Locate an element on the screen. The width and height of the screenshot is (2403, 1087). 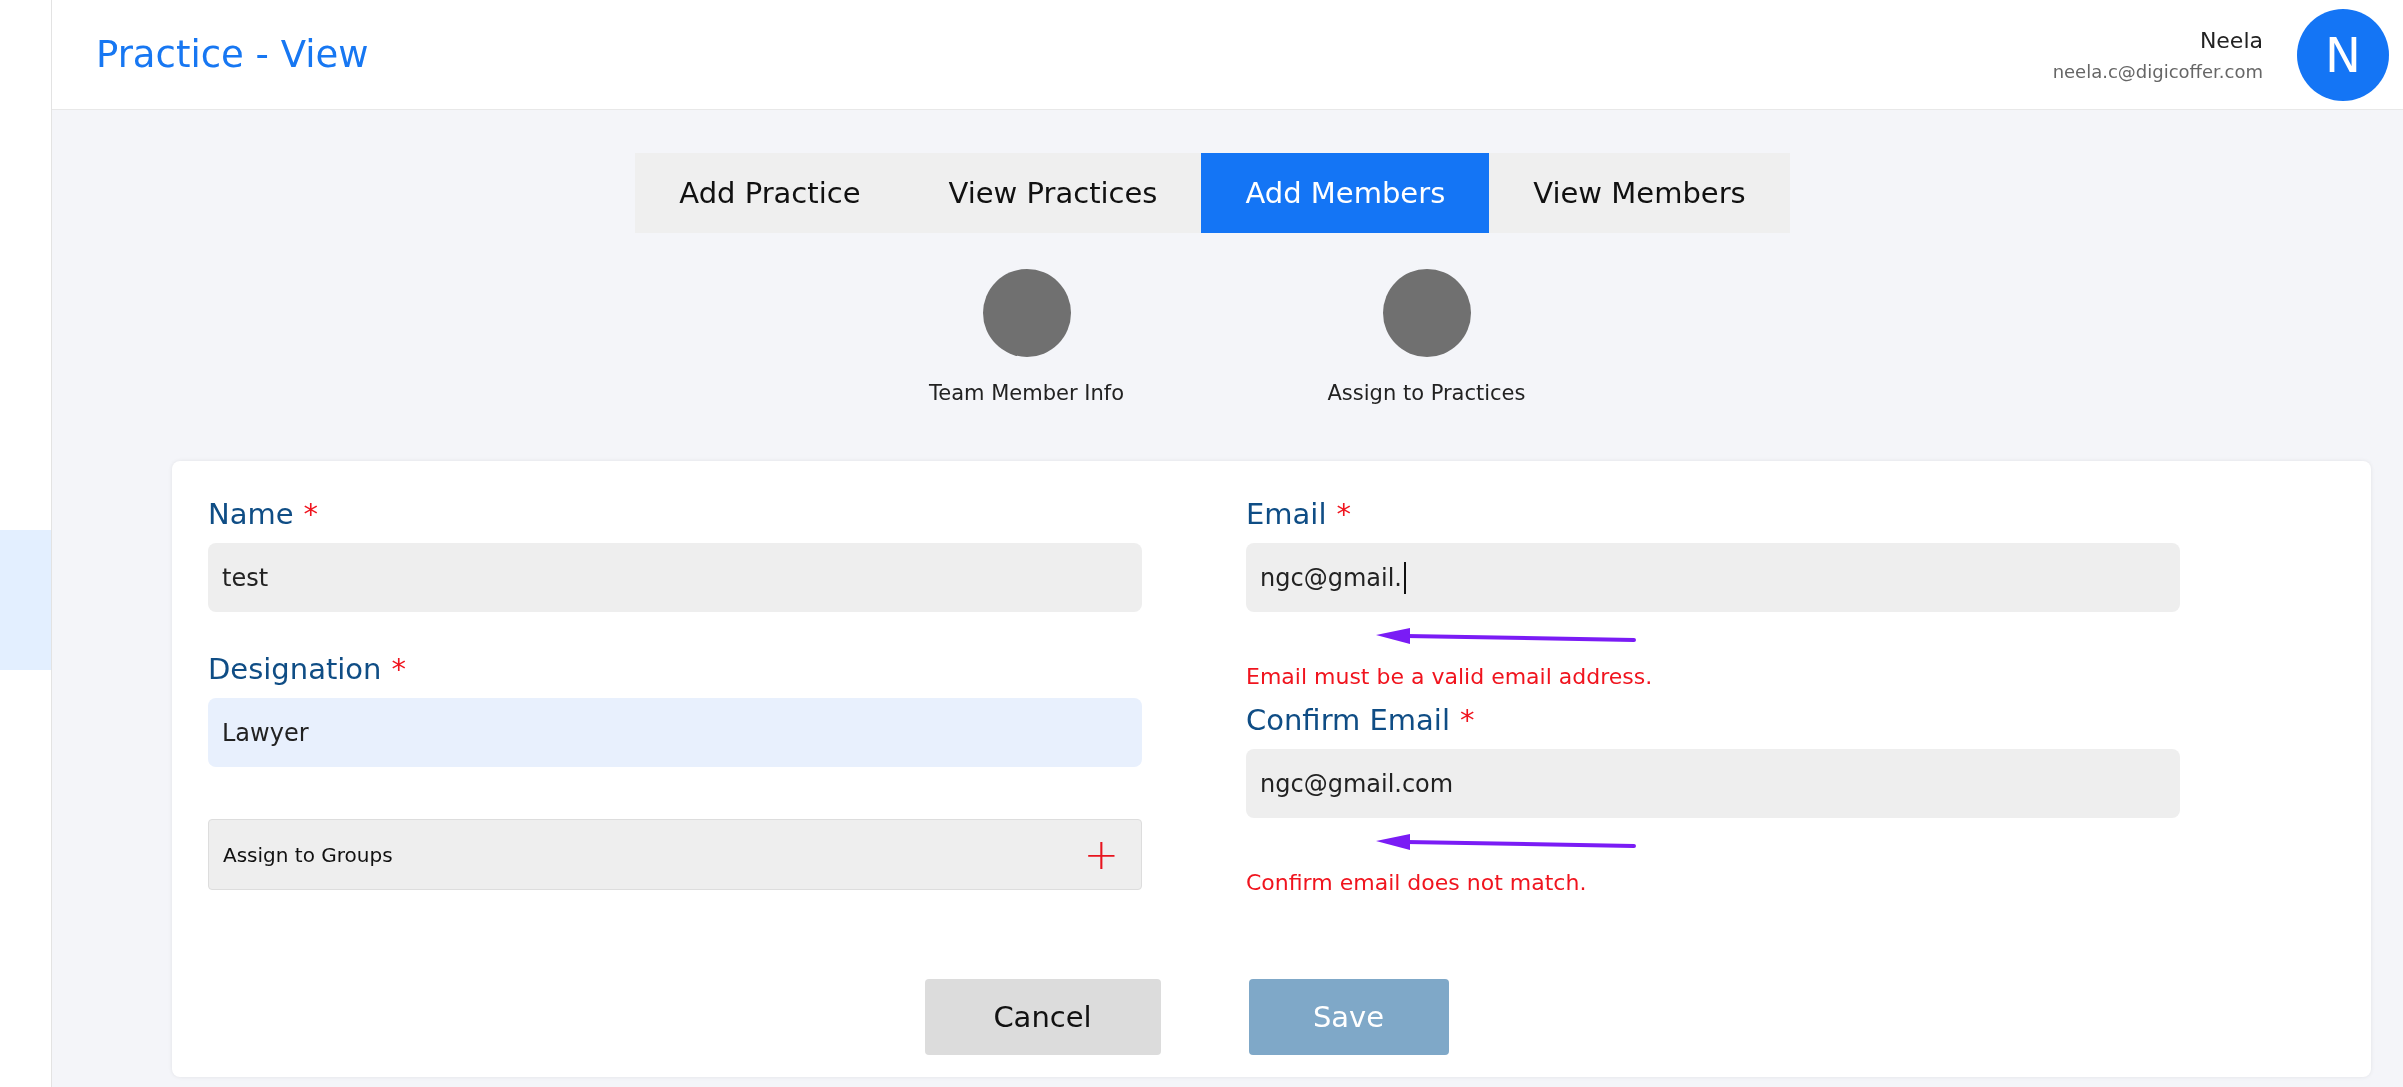
tab: Add Members is located at coordinates (1345, 193).